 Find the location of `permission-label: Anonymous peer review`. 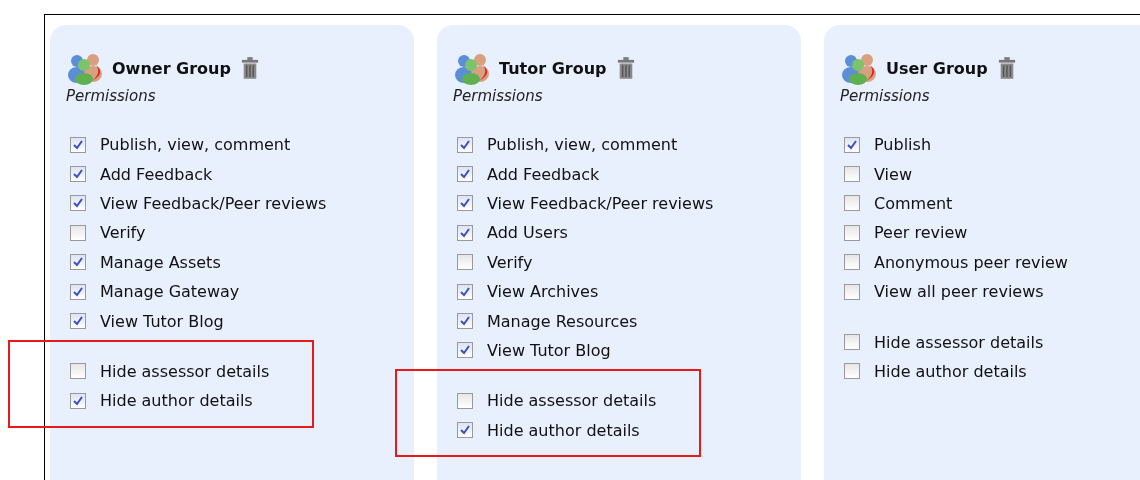

permission-label: Anonymous peer review is located at coordinates (971, 262).